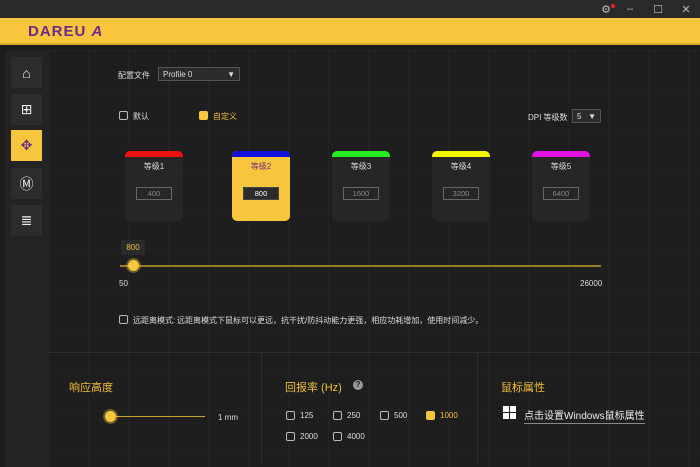 The image size is (700, 467). Describe the element at coordinates (313, 388) in the screenshot. I see `polling-title: 回报率 (Hz)` at that location.